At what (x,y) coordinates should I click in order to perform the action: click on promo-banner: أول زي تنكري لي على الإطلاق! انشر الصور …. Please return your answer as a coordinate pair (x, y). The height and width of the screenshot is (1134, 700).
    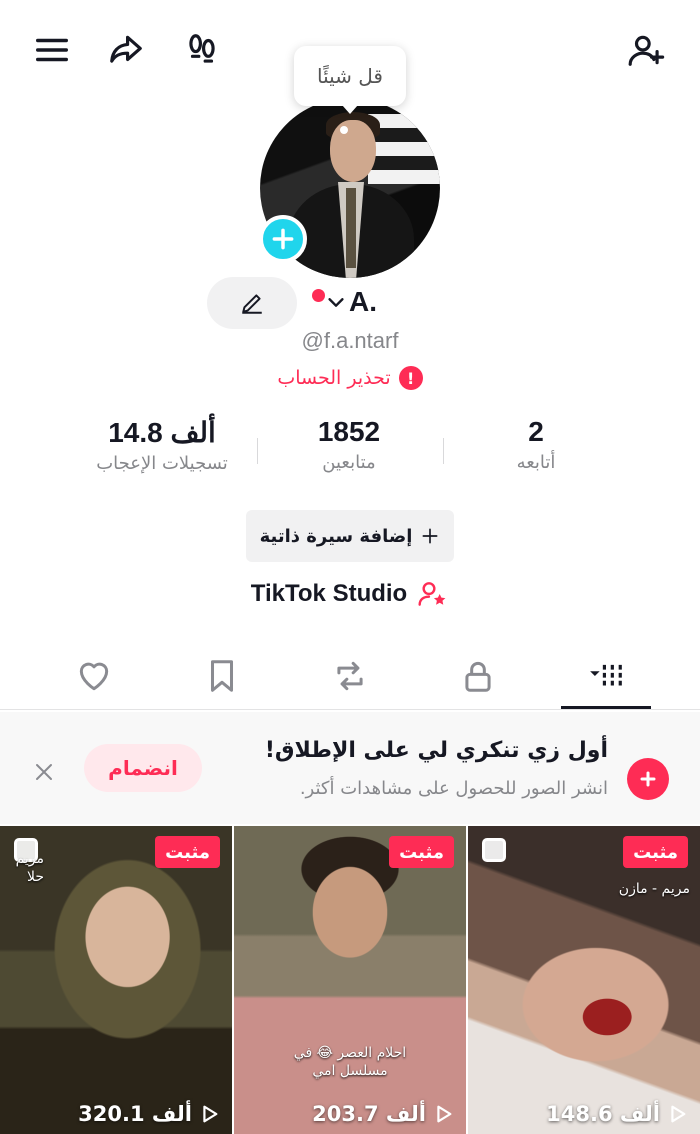
    Looking at the image, I should click on (350, 768).